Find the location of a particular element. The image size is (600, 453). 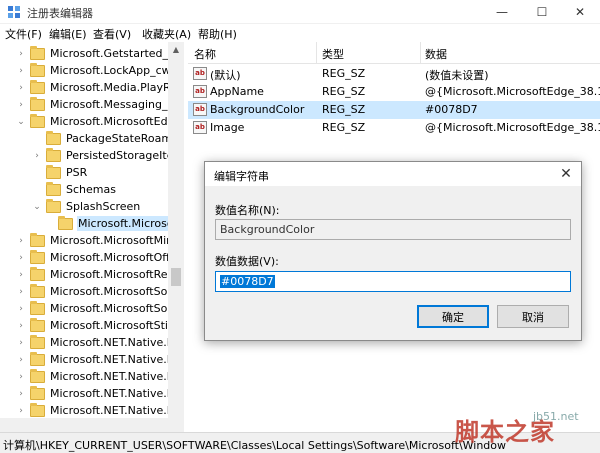

tree-item-label: Microsoft.LockApp_cw5r is located at coordinates (116, 70).